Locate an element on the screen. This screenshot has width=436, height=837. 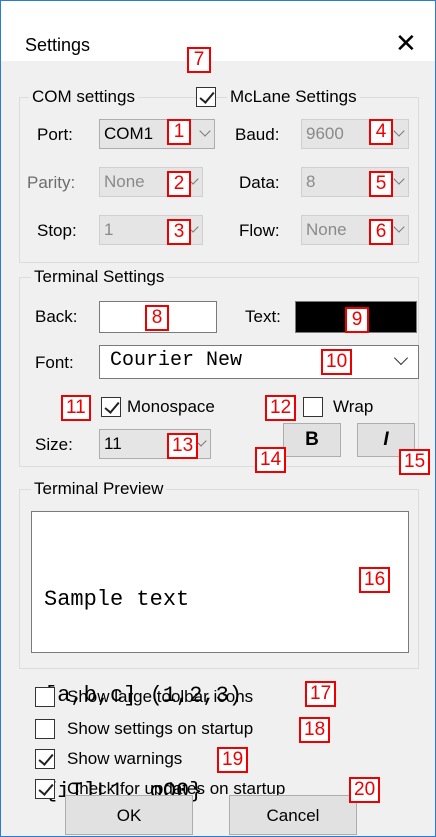
annotation-badge: 18 is located at coordinates (315, 730).